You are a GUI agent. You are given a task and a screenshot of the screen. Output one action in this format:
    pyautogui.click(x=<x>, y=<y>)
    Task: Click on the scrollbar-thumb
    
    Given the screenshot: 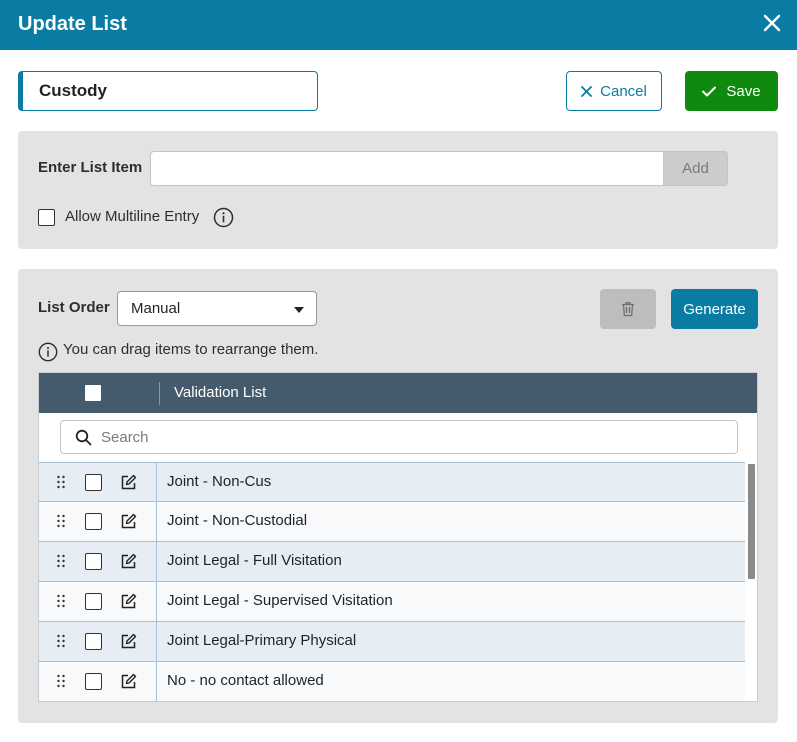 What is the action you would take?
    pyautogui.click(x=751, y=521)
    